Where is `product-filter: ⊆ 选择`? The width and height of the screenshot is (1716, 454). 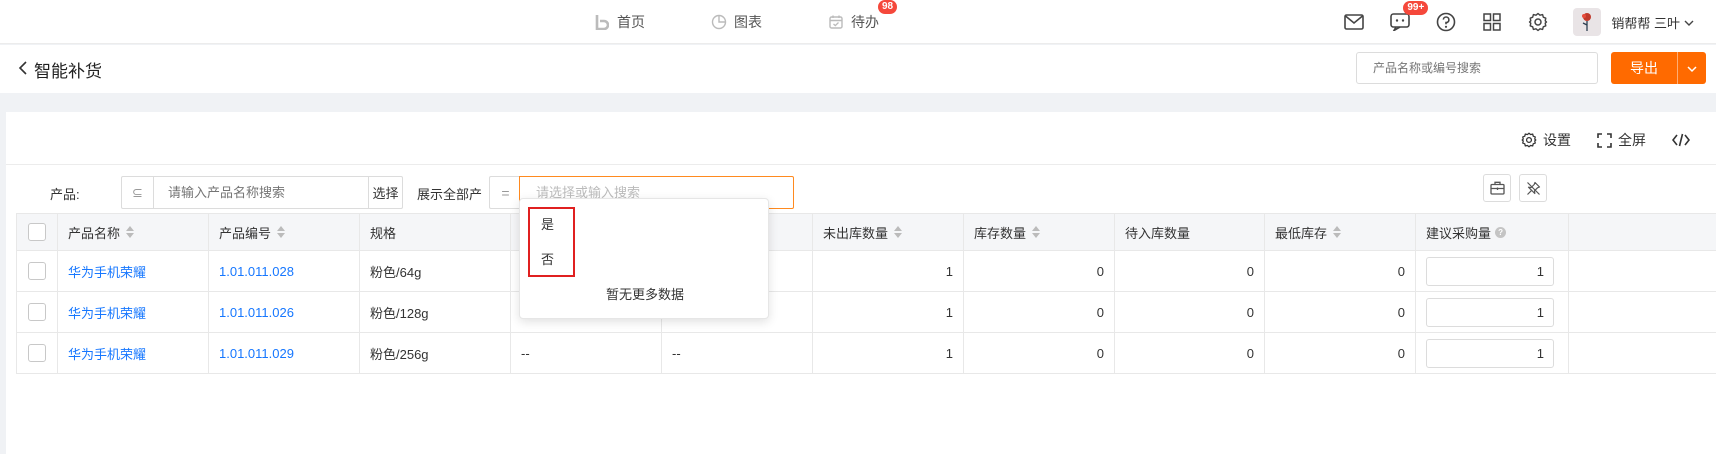
product-filter: ⊆ 选择 is located at coordinates (262, 192).